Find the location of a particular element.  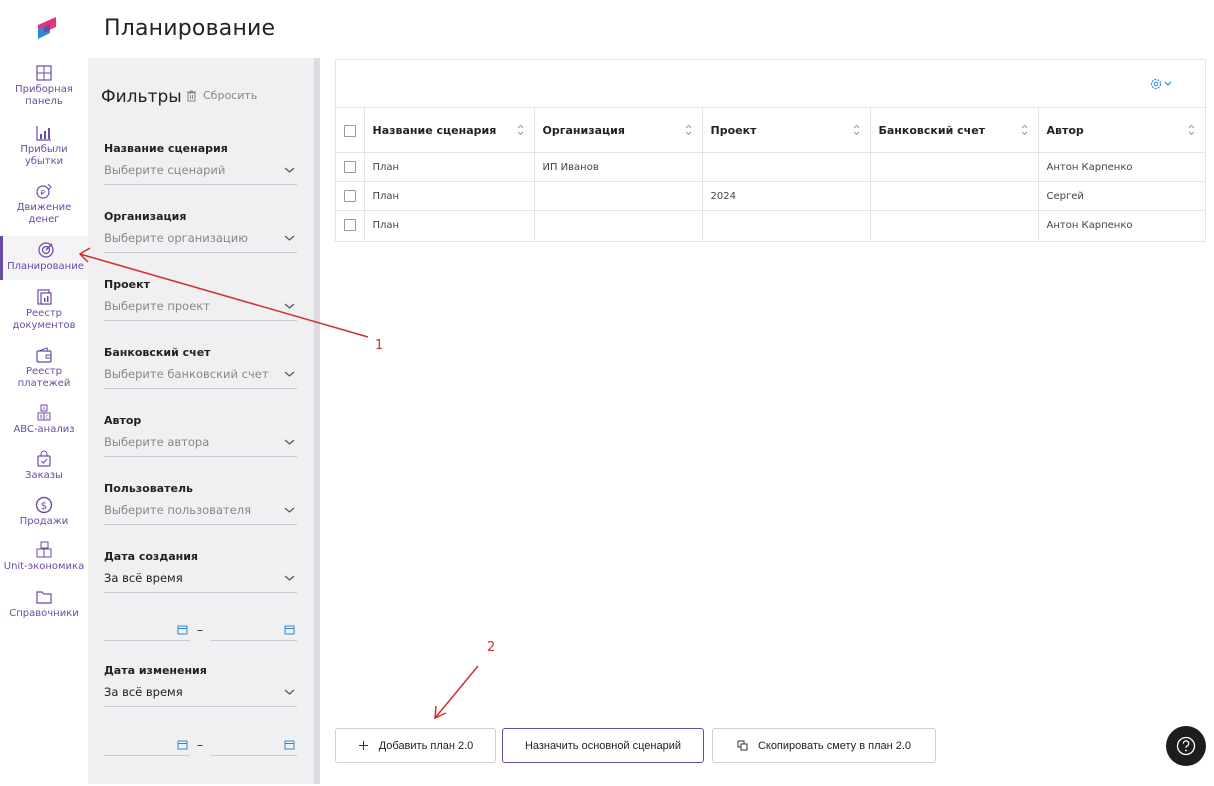

sidebar-item-label: Планирование is located at coordinates (45, 266).